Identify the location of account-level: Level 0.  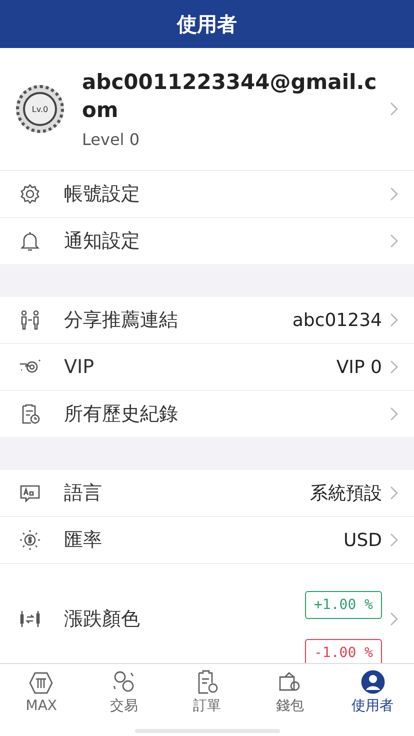
(111, 139).